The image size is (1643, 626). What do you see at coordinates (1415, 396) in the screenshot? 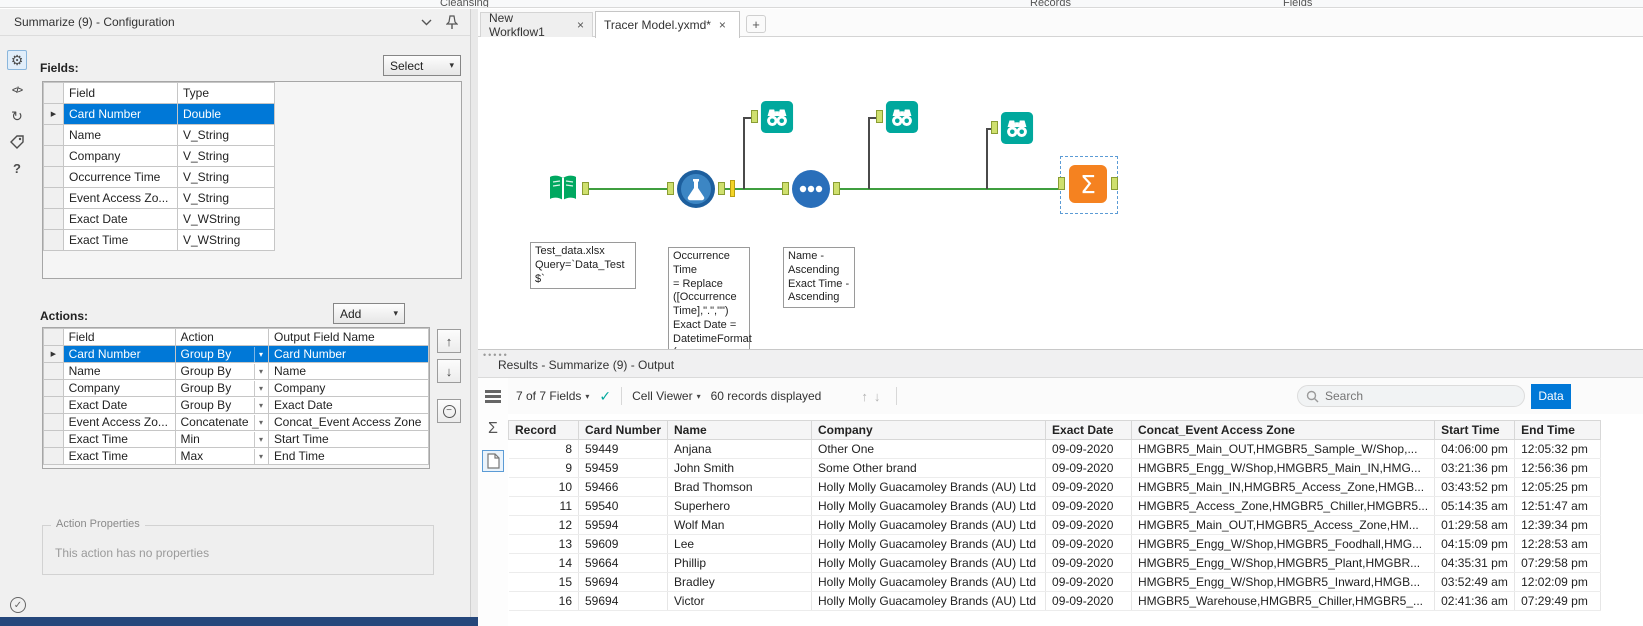
I see `search-input` at bounding box center [1415, 396].